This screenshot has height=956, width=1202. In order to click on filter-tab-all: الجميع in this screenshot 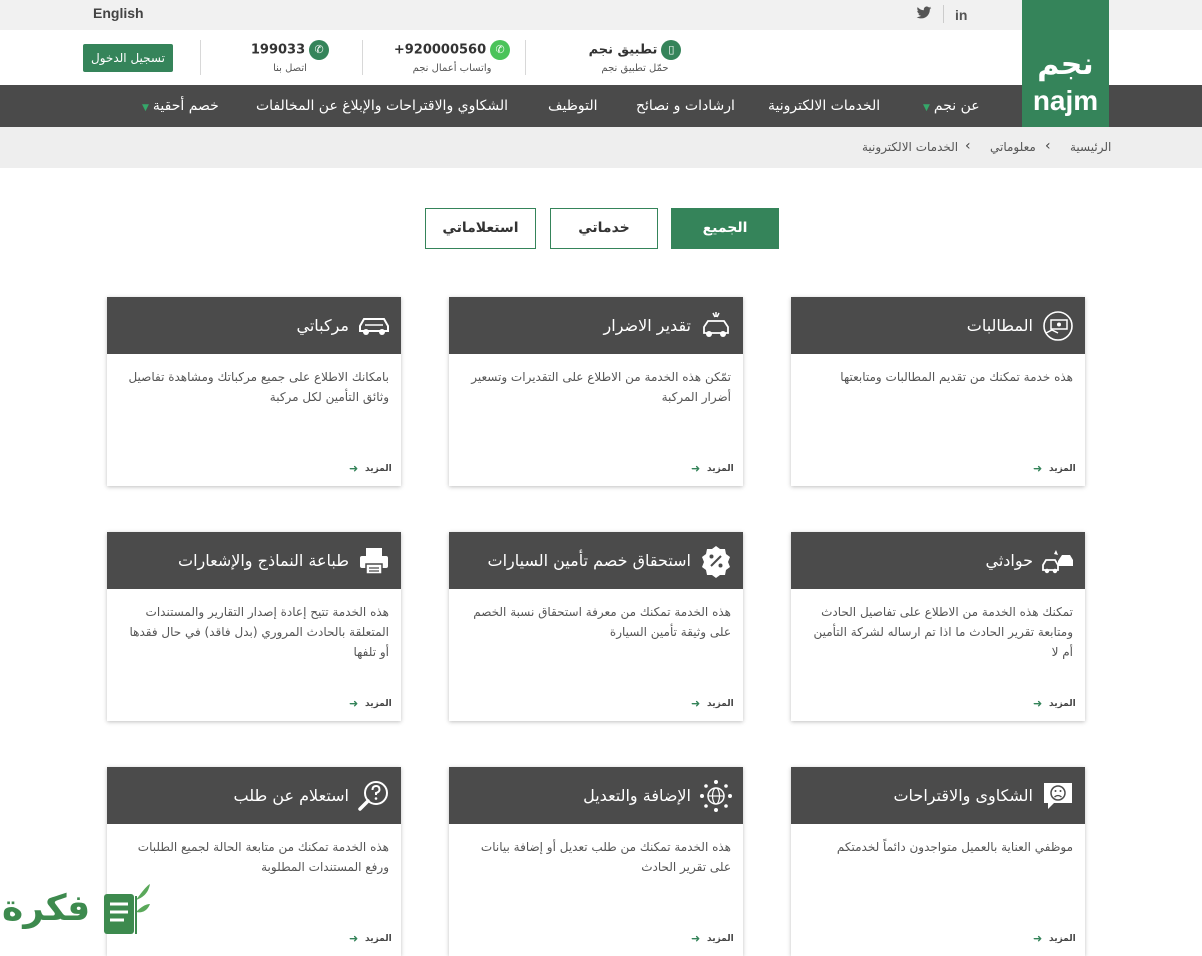, I will do `click(725, 228)`.